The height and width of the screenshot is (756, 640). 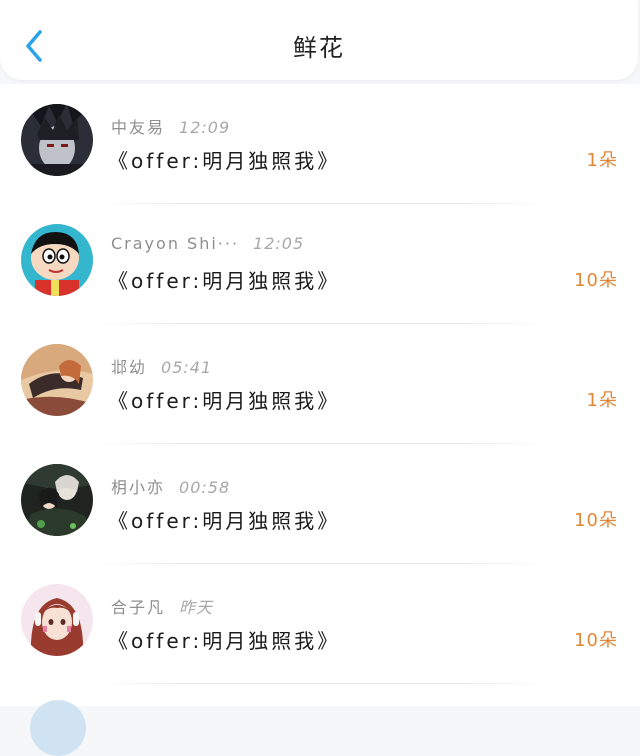 I want to click on sender-name: Crayon Shi···, so click(x=175, y=243).